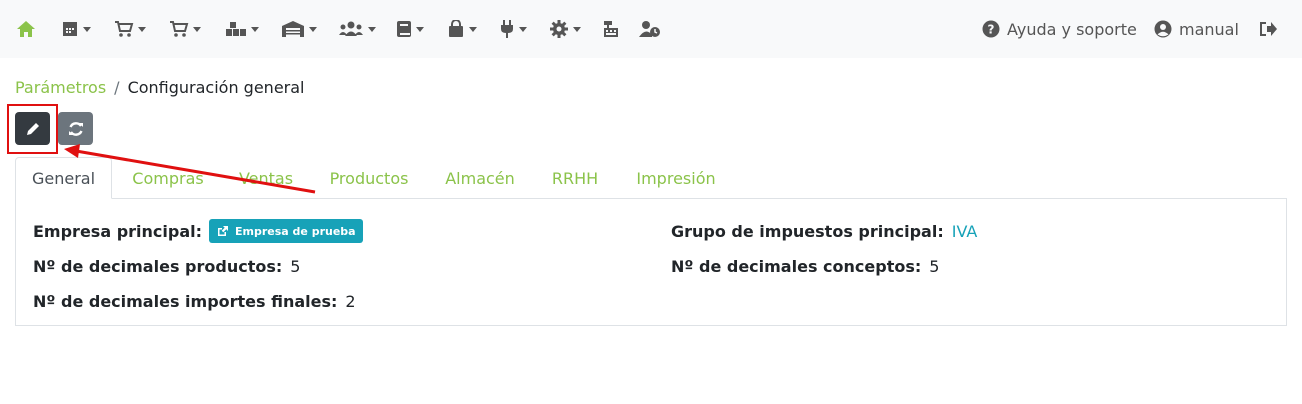 This screenshot has width=1302, height=404. What do you see at coordinates (369, 178) in the screenshot?
I see `tab-productos: Productos` at bounding box center [369, 178].